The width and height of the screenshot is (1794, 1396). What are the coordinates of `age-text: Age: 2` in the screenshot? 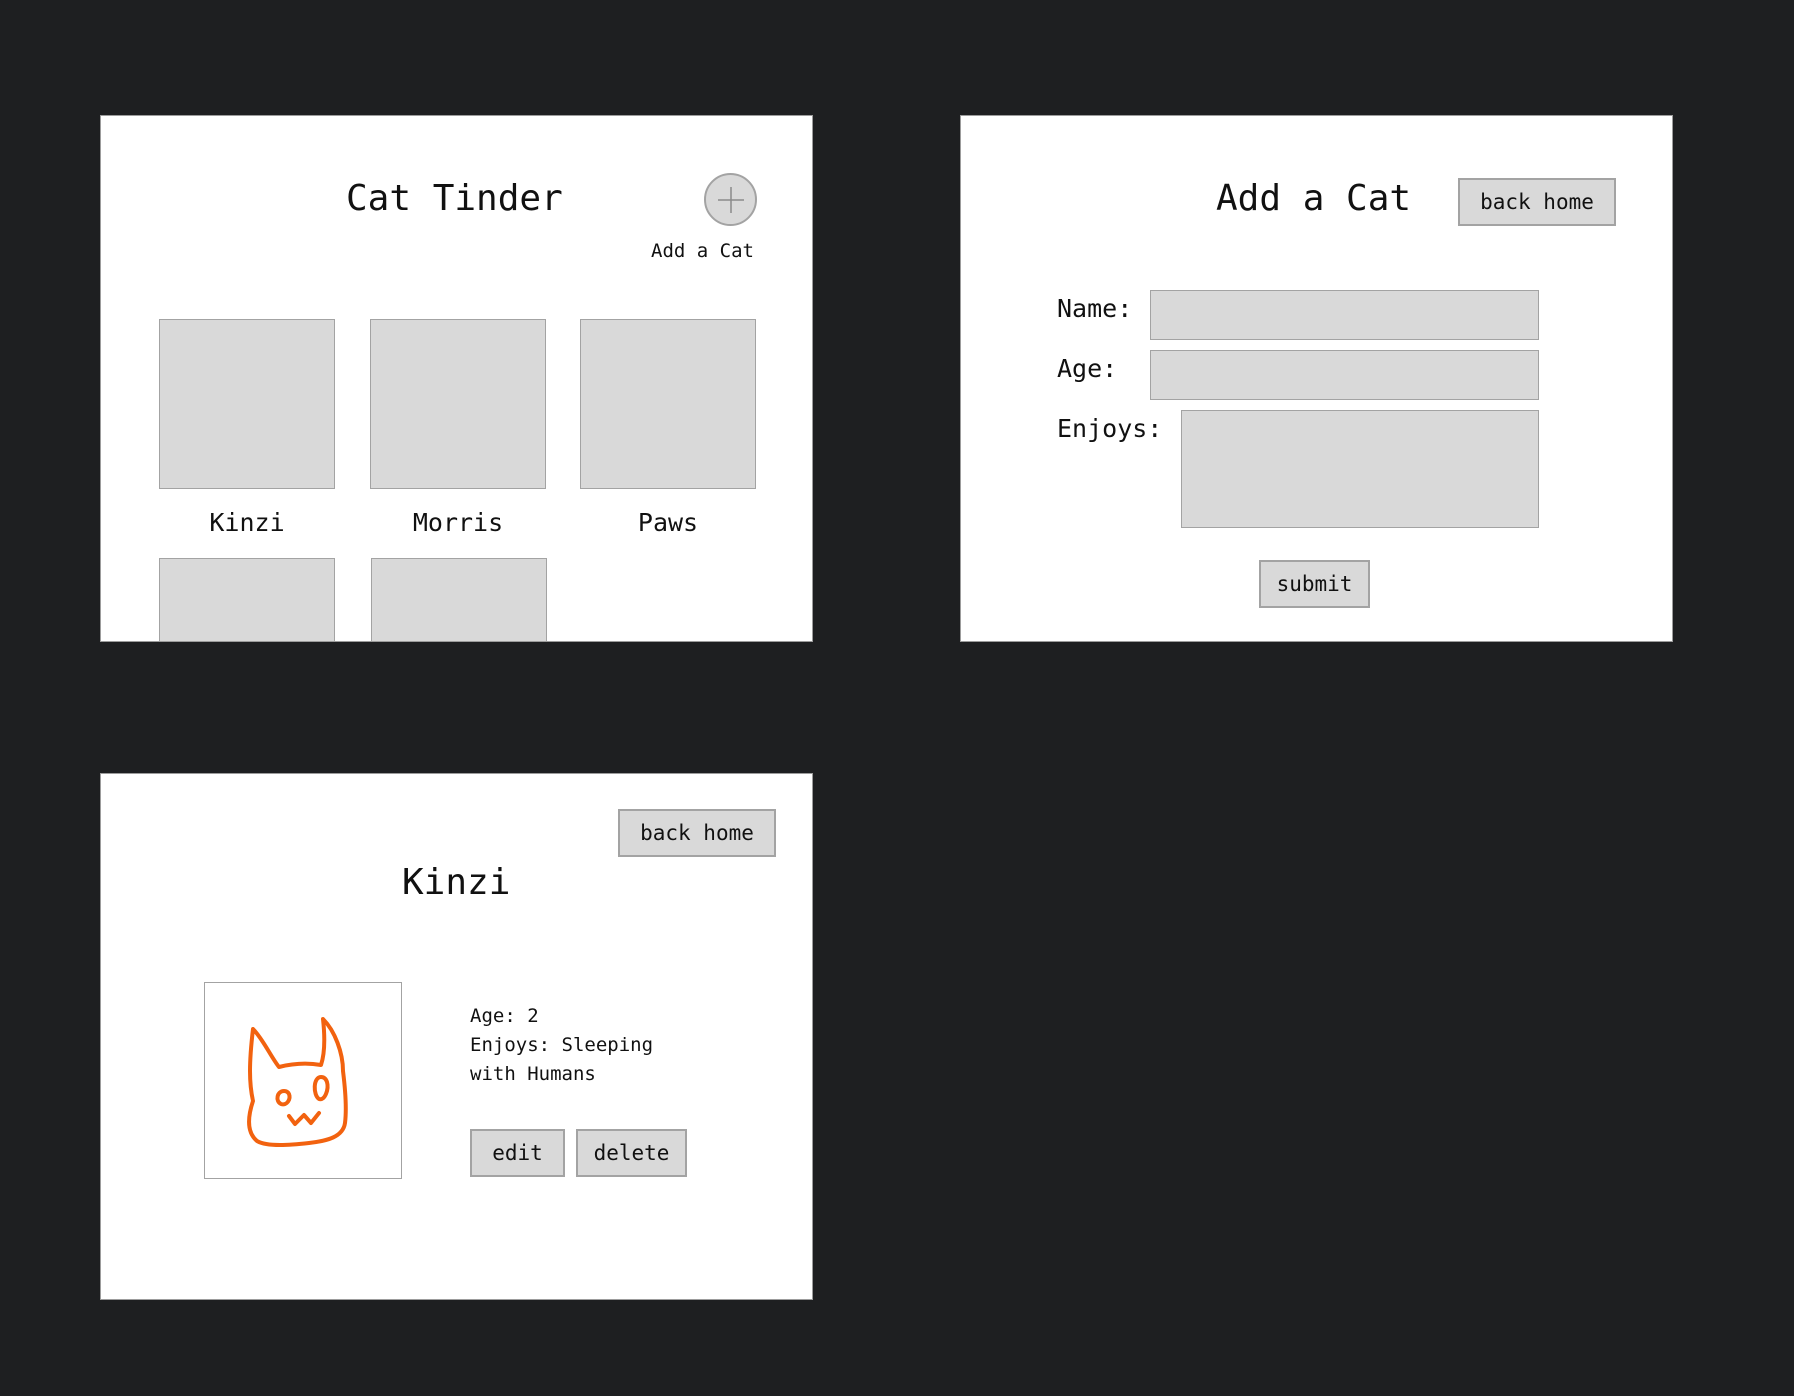 It's located at (504, 1016).